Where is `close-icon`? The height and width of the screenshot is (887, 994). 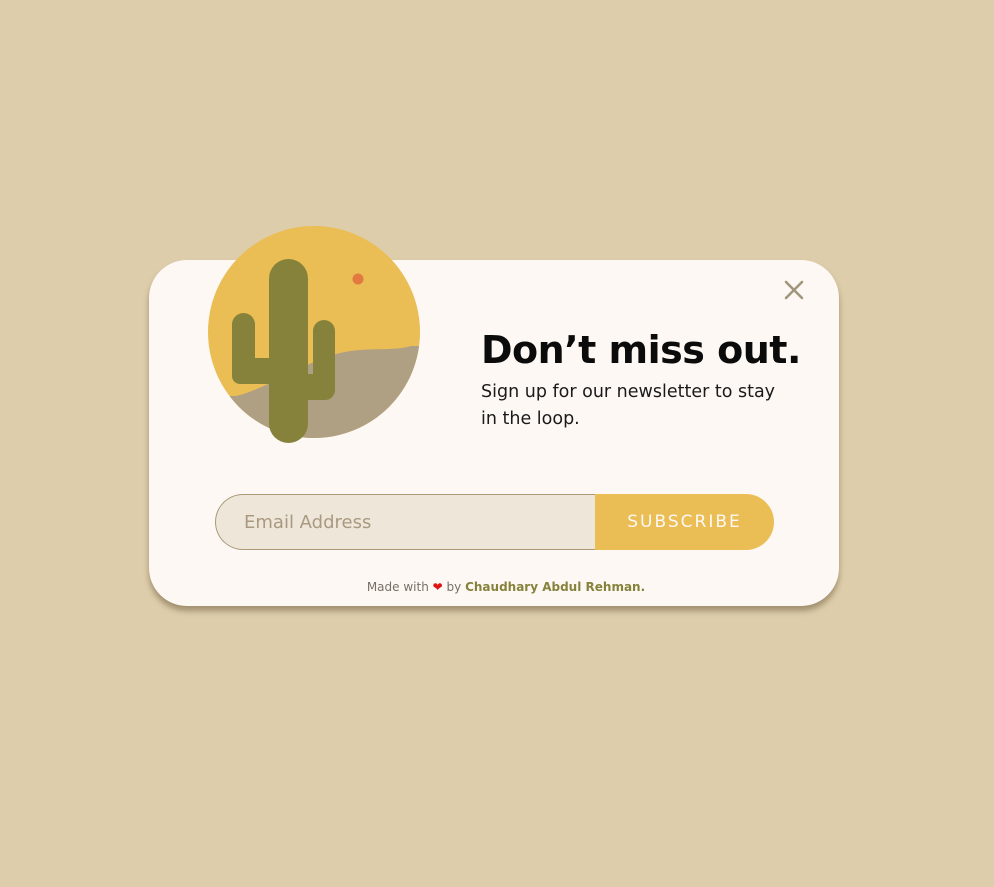
close-icon is located at coordinates (794, 290).